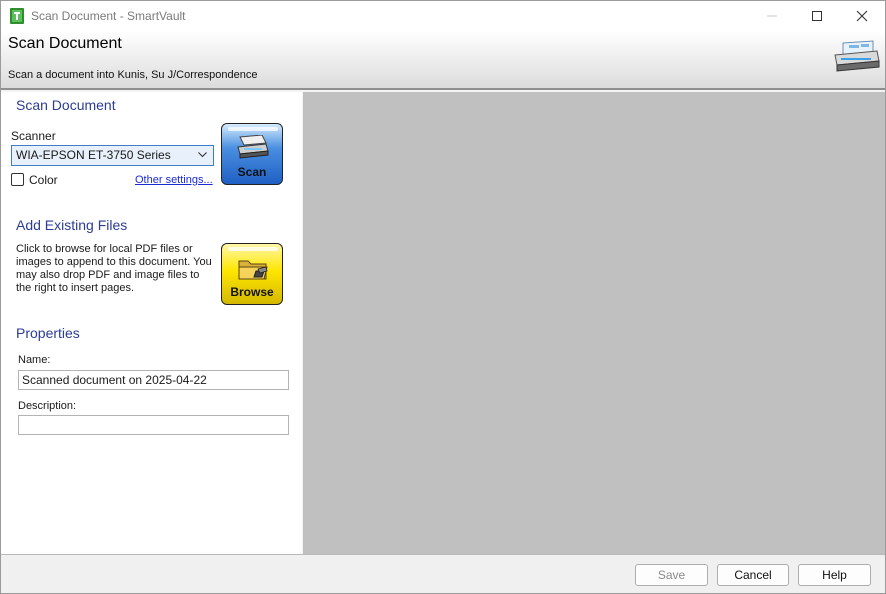 The height and width of the screenshot is (594, 886). Describe the element at coordinates (17, 179) in the screenshot. I see `color-checkbox` at that location.